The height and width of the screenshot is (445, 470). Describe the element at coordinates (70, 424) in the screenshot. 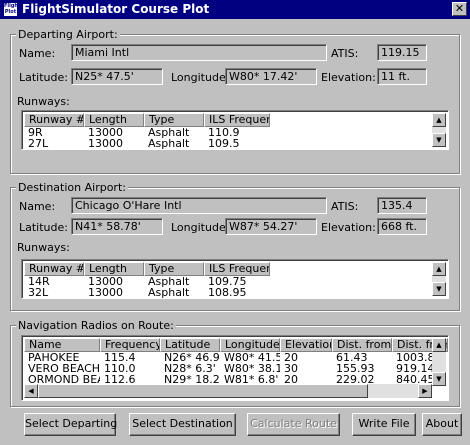

I see `select-departing-button: Select Departing` at that location.